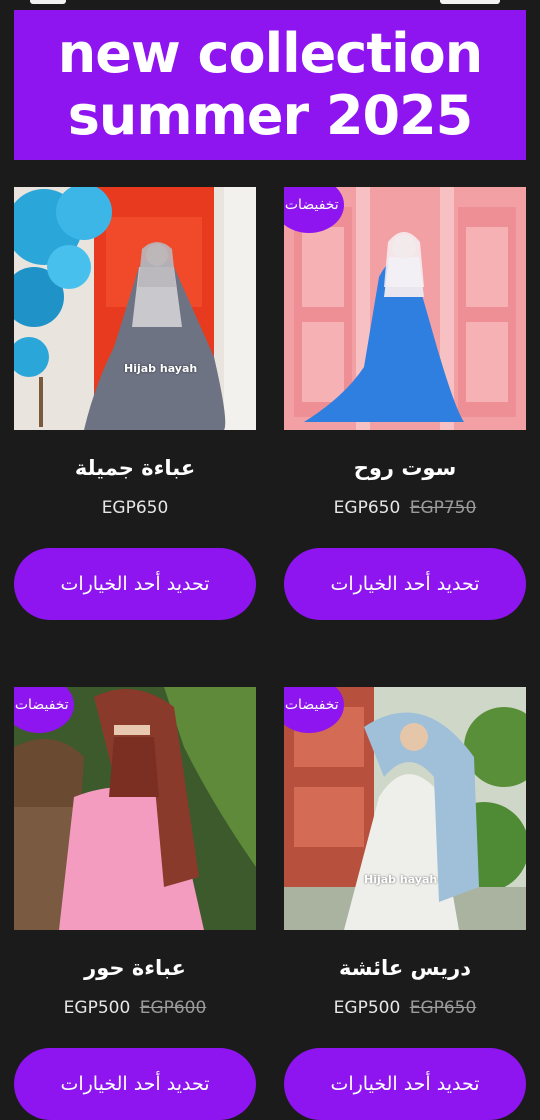 The height and width of the screenshot is (1120, 540). What do you see at coordinates (443, 1008) in the screenshot?
I see `old-price: EGP650` at bounding box center [443, 1008].